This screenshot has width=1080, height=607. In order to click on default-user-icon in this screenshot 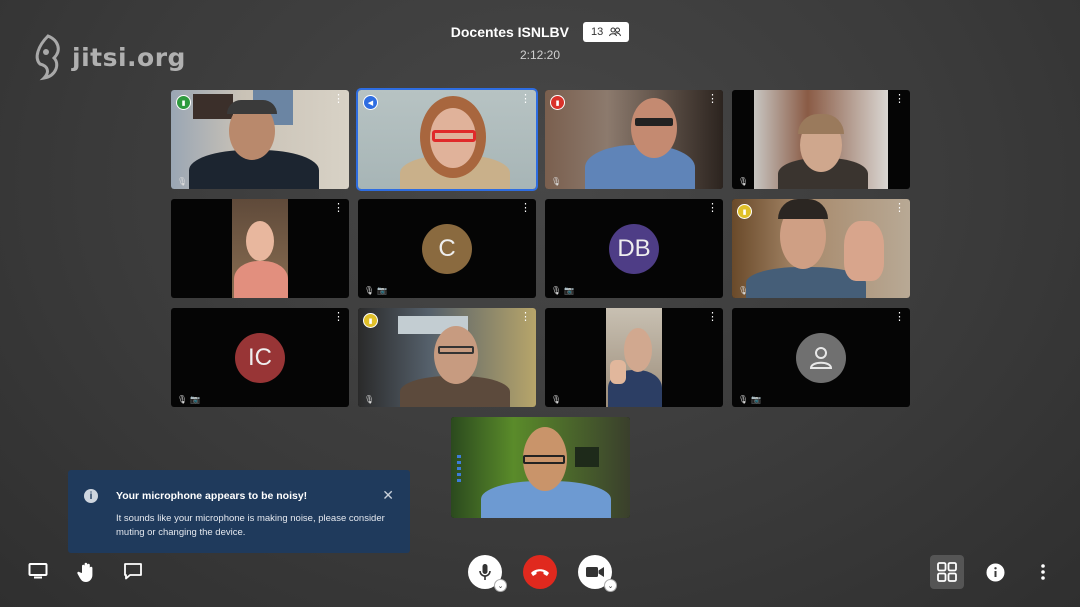, I will do `click(821, 357)`.